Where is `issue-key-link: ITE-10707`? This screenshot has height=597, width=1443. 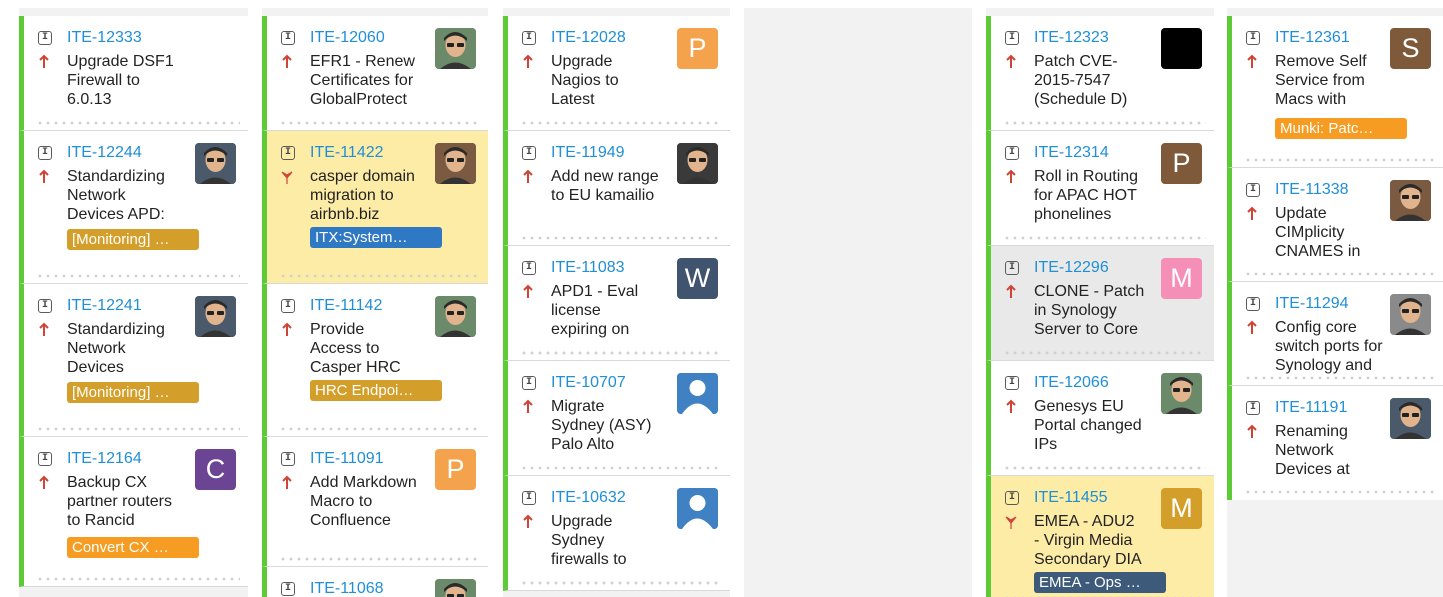 issue-key-link: ITE-10707 is located at coordinates (588, 383).